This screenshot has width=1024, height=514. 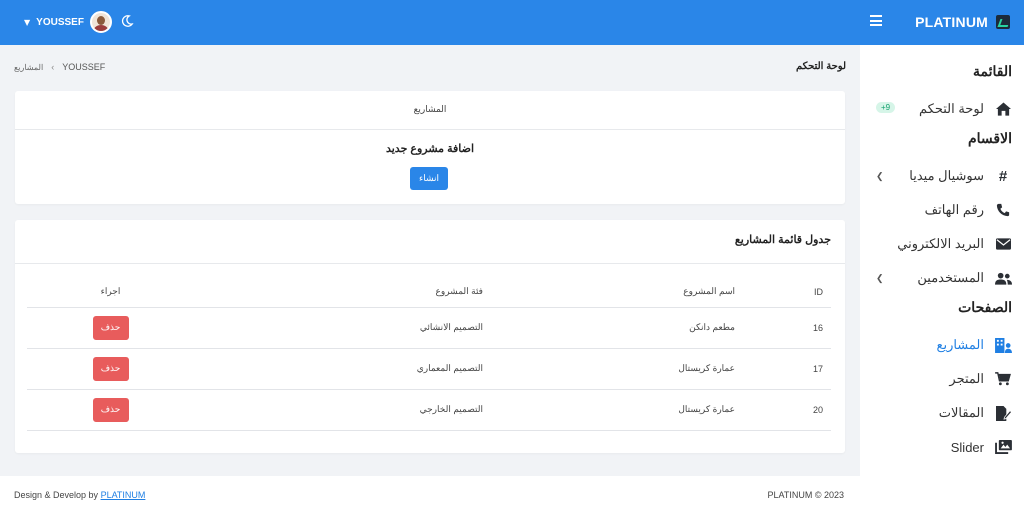 I want to click on sidebar-heading-sections: الاقسام, so click(x=990, y=138).